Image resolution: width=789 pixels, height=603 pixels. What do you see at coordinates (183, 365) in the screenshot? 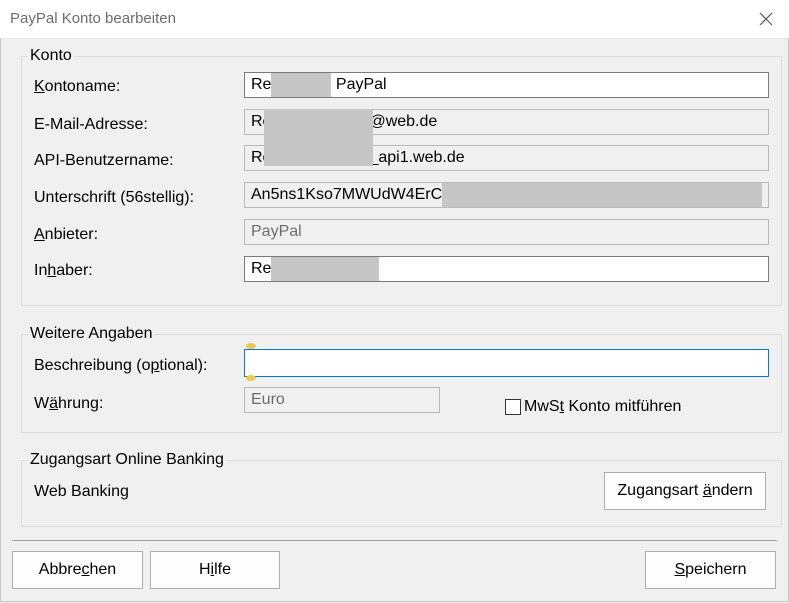
I see `beschreibung-label-rest: tional):` at bounding box center [183, 365].